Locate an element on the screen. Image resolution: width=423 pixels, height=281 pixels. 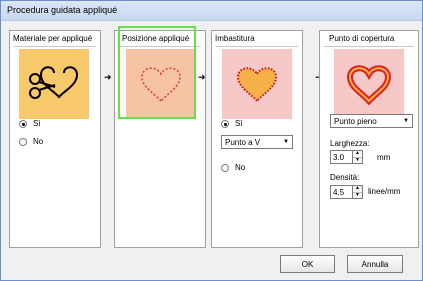
stitch-type-select-copertura: Punto pieno ▼ is located at coordinates (371, 121).